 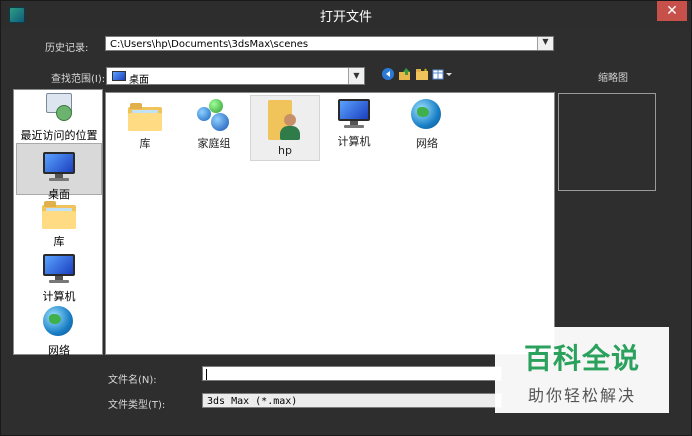 What do you see at coordinates (285, 120) in the screenshot?
I see `user-folder-icon` at bounding box center [285, 120].